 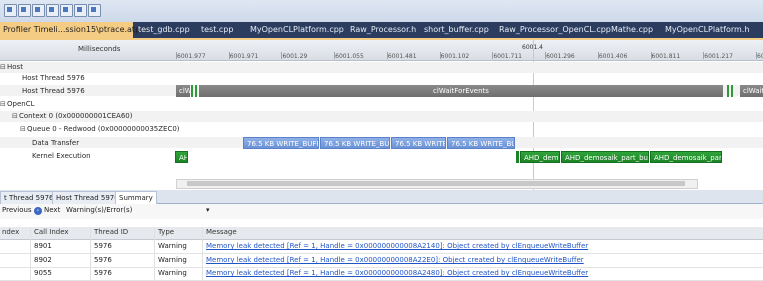 I want to click on kernel-marker, so click(x=517, y=157).